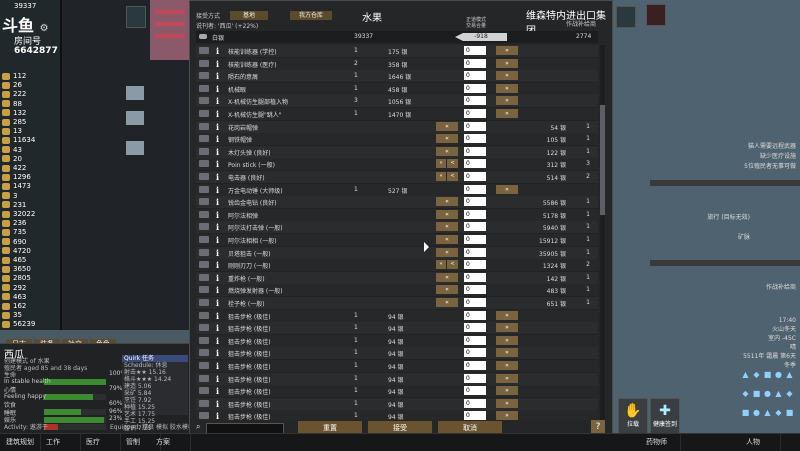 Image resolution: width=800 pixels, height=451 pixels. Describe the element at coordinates (660, 442) in the screenshot. I see `menu-drugs: 药物师` at that location.